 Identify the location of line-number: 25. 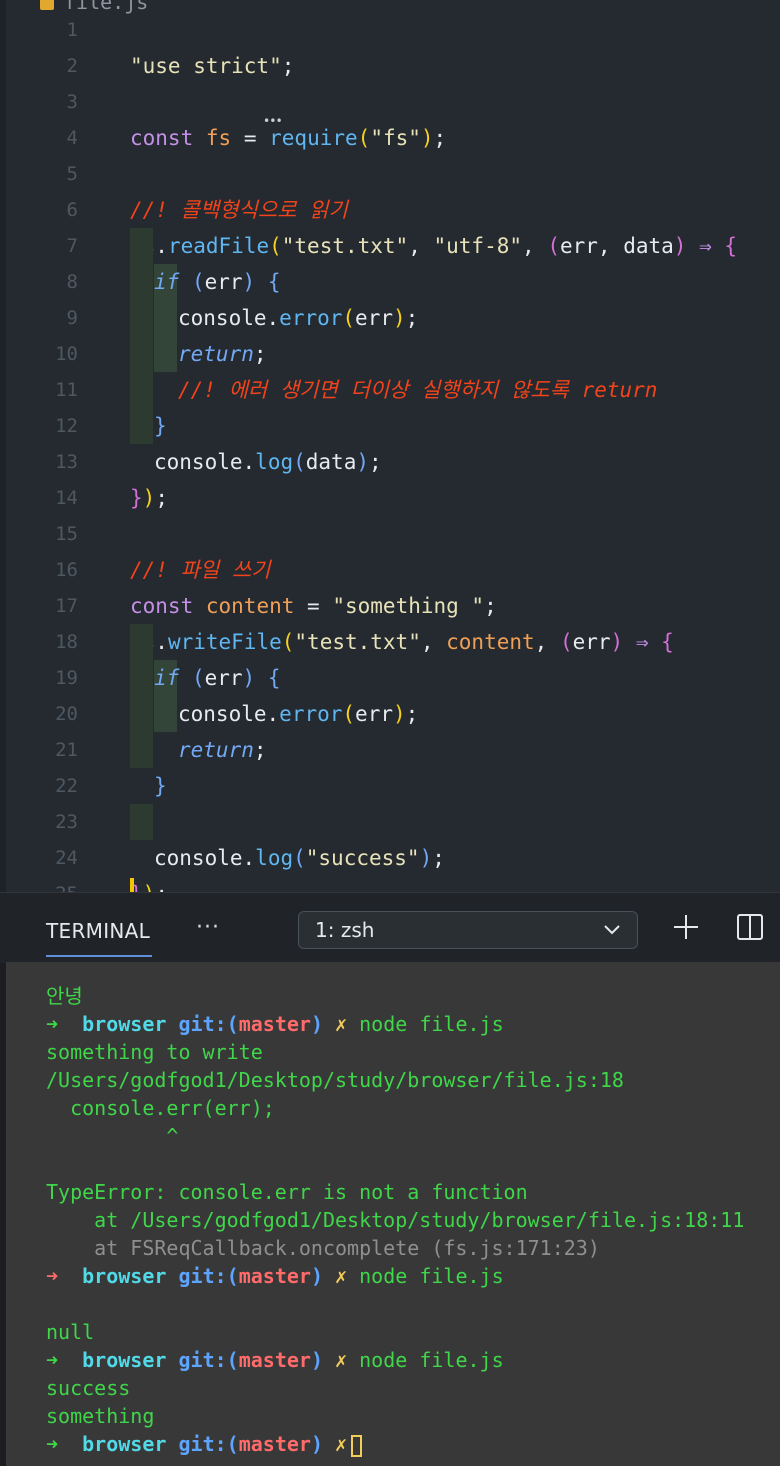
(61, 884).